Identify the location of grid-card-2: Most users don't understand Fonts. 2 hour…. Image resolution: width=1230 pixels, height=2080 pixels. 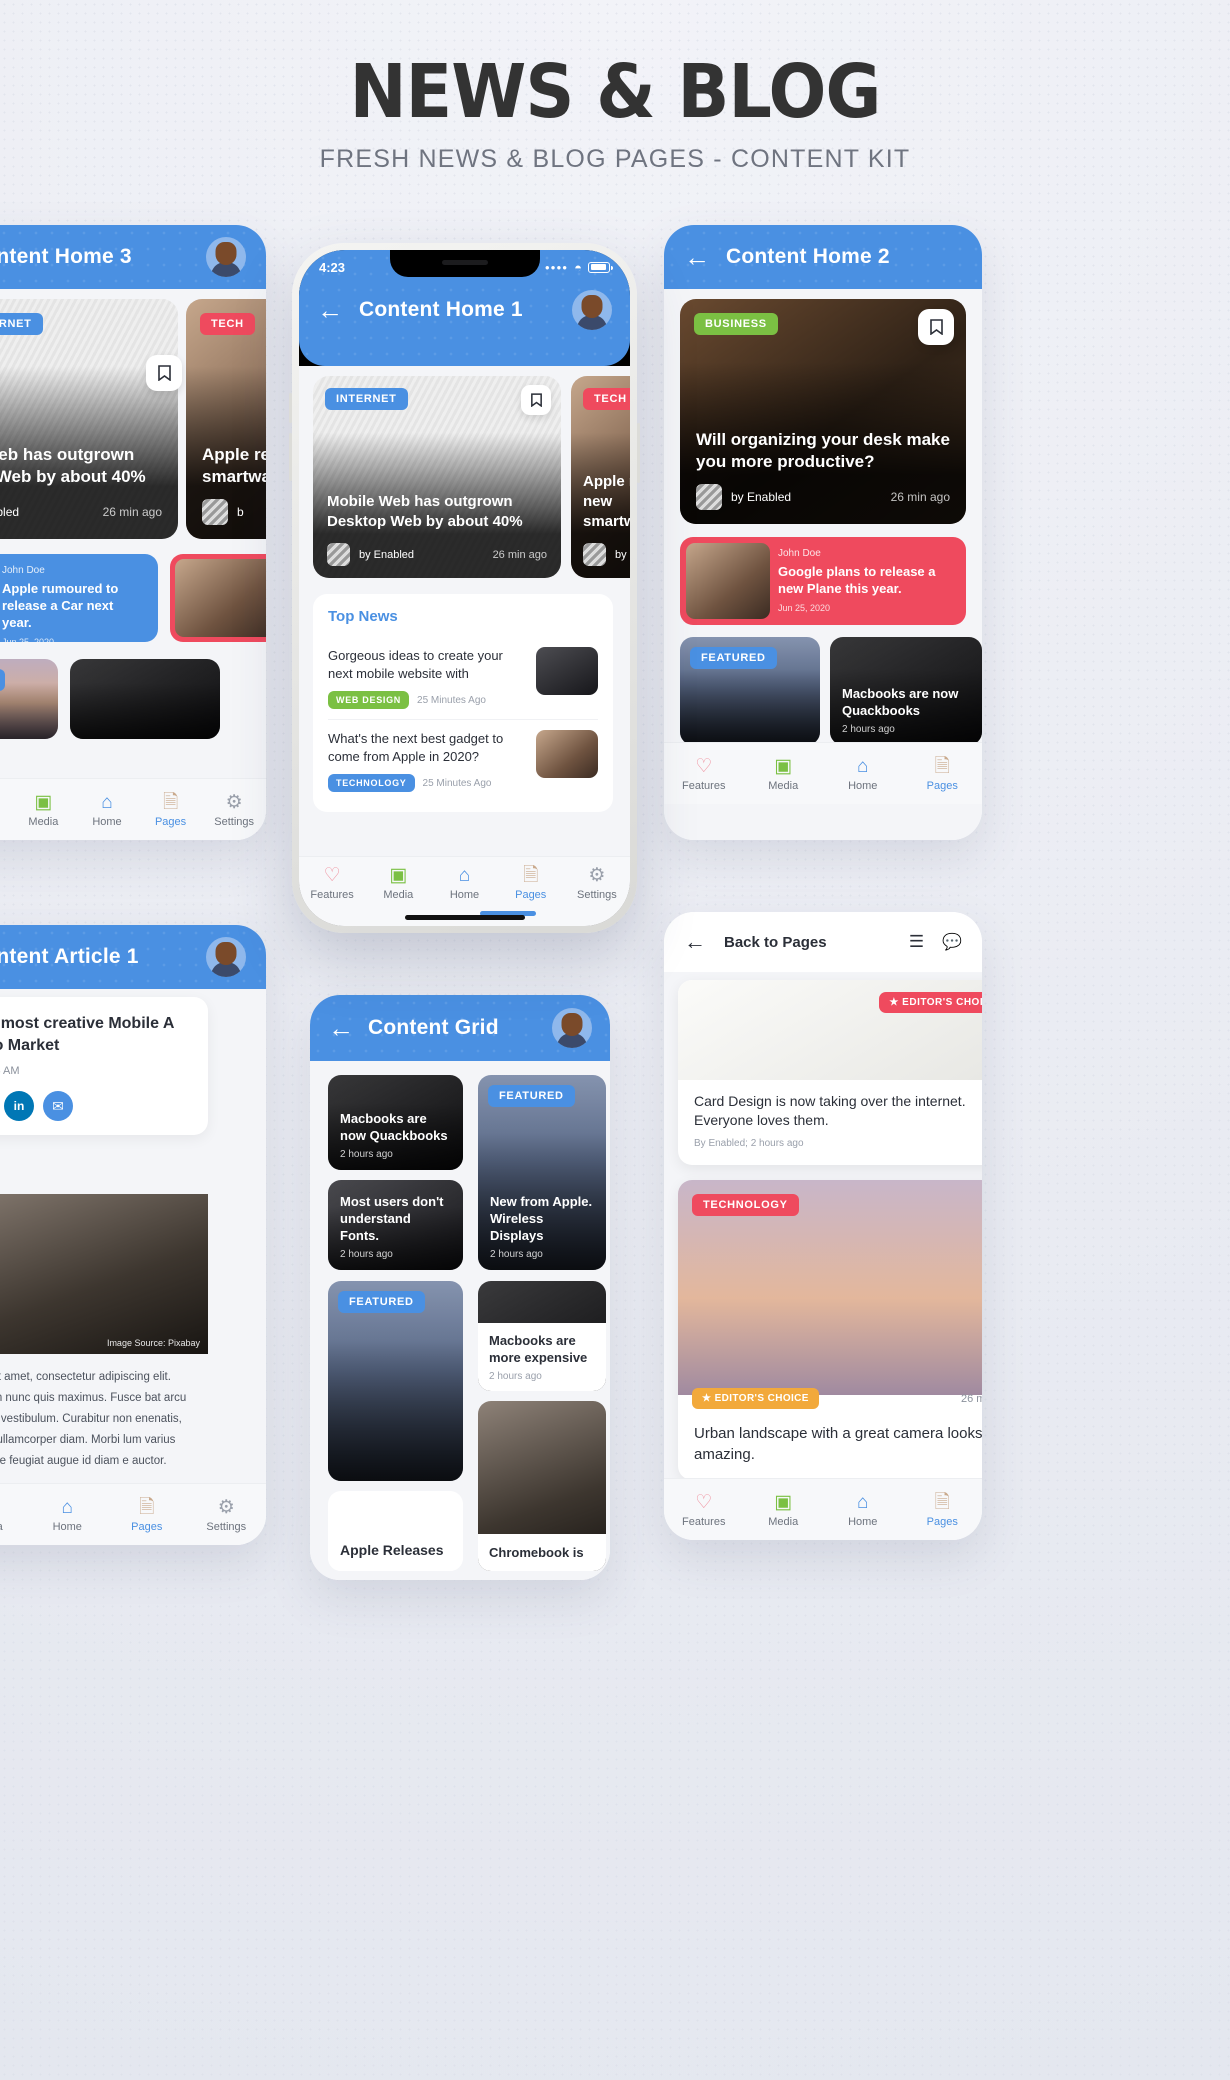
(395, 1225).